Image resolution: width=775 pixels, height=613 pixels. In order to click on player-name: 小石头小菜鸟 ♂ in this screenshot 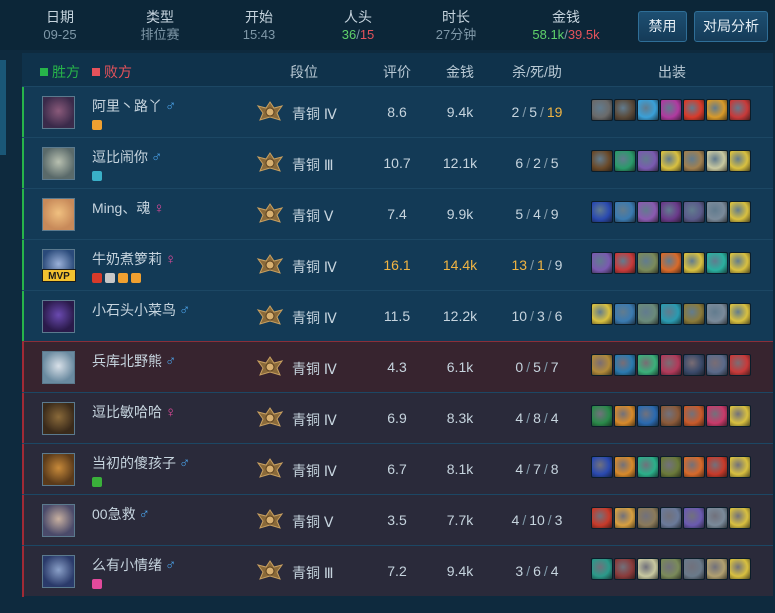, I will do `click(141, 310)`.